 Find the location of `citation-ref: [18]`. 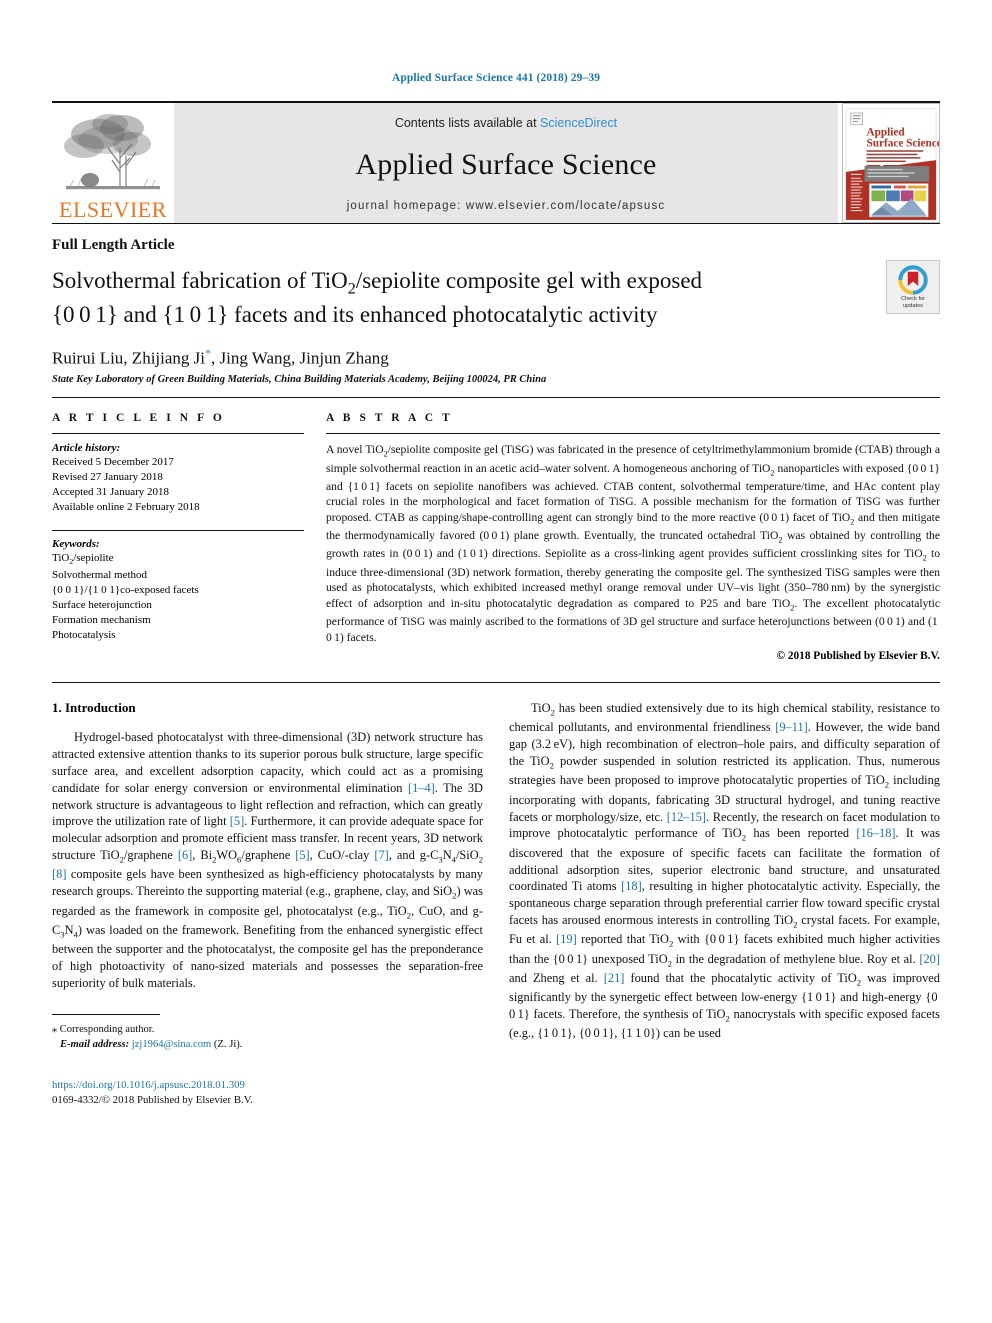

citation-ref: [18] is located at coordinates (631, 886).